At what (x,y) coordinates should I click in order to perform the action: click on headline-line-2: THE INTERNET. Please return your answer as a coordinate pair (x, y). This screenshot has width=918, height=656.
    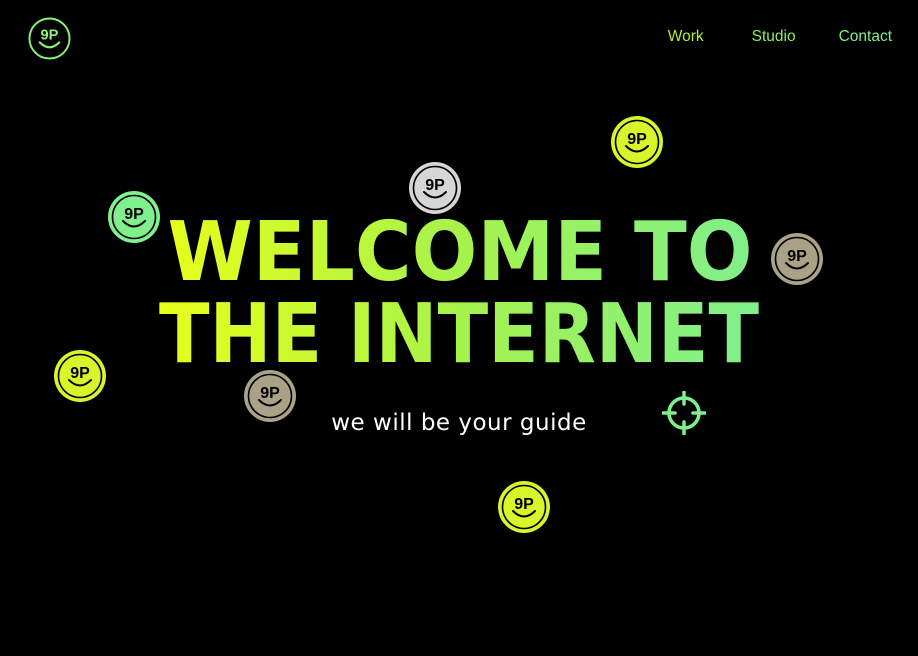
    Looking at the image, I should click on (459, 332).